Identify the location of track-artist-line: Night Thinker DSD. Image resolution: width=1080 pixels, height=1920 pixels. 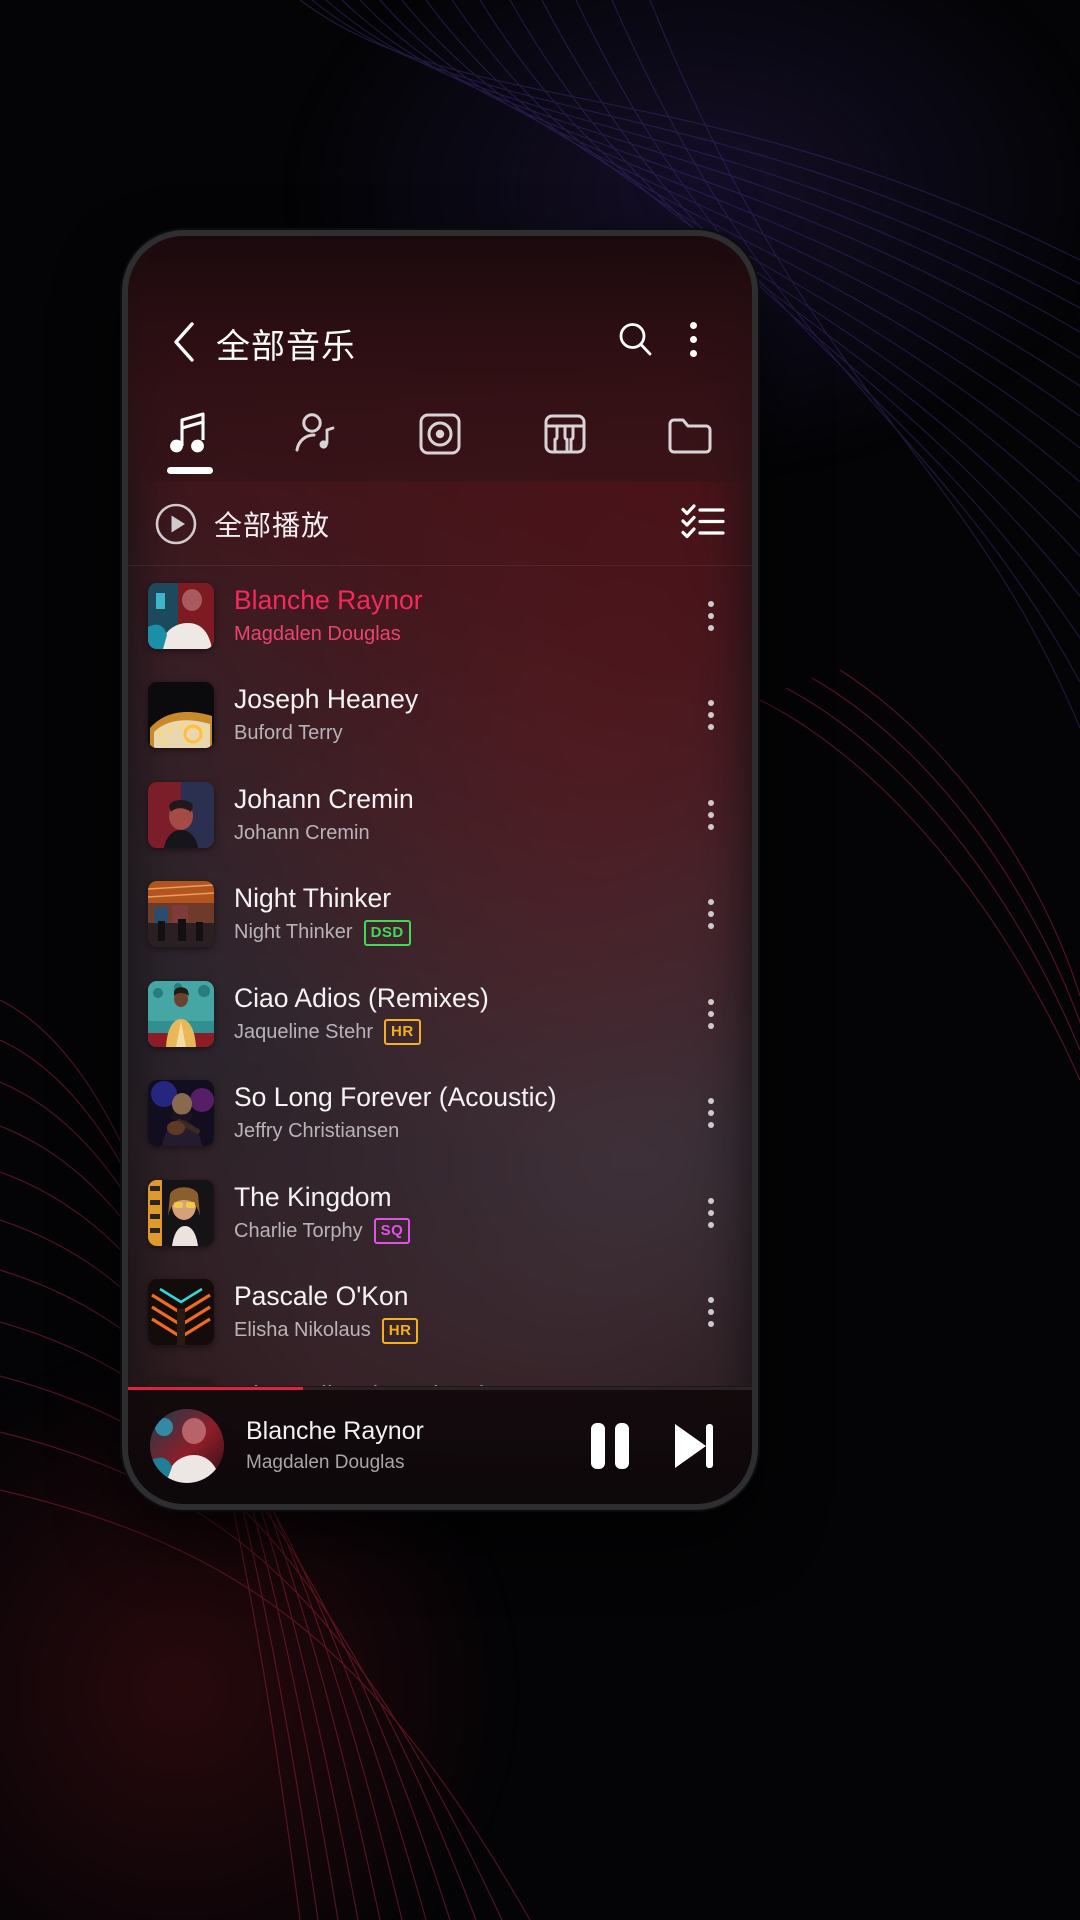
(459, 932).